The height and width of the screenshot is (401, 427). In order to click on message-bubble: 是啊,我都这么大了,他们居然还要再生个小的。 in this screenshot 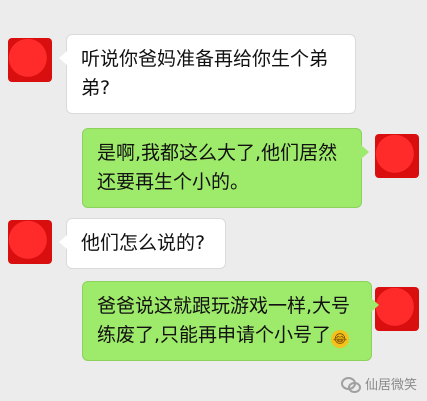, I will do `click(225, 168)`.